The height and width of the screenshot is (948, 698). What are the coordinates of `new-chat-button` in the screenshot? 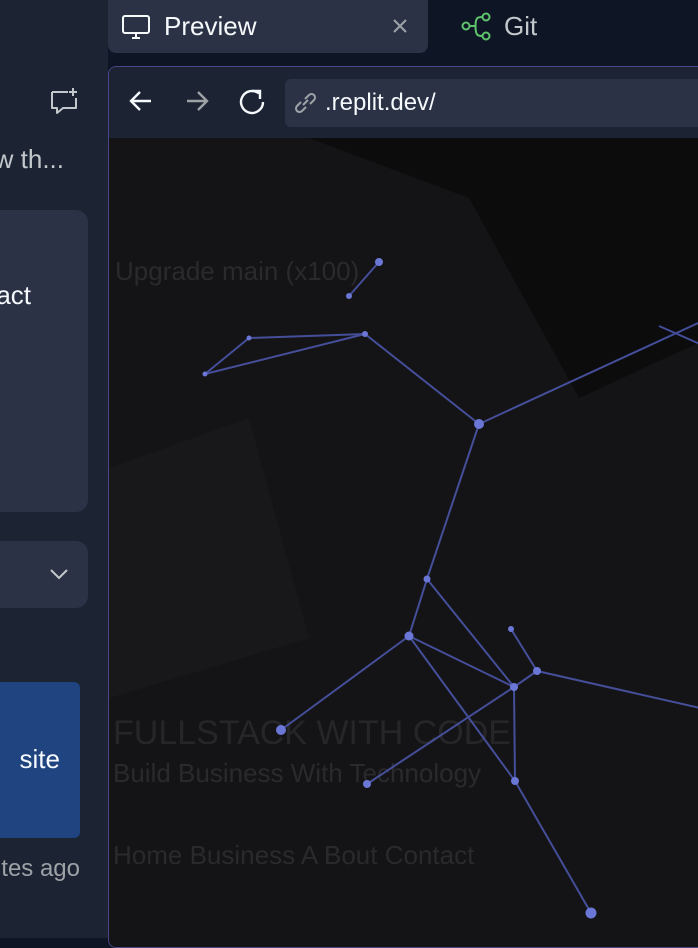 It's located at (64, 101).